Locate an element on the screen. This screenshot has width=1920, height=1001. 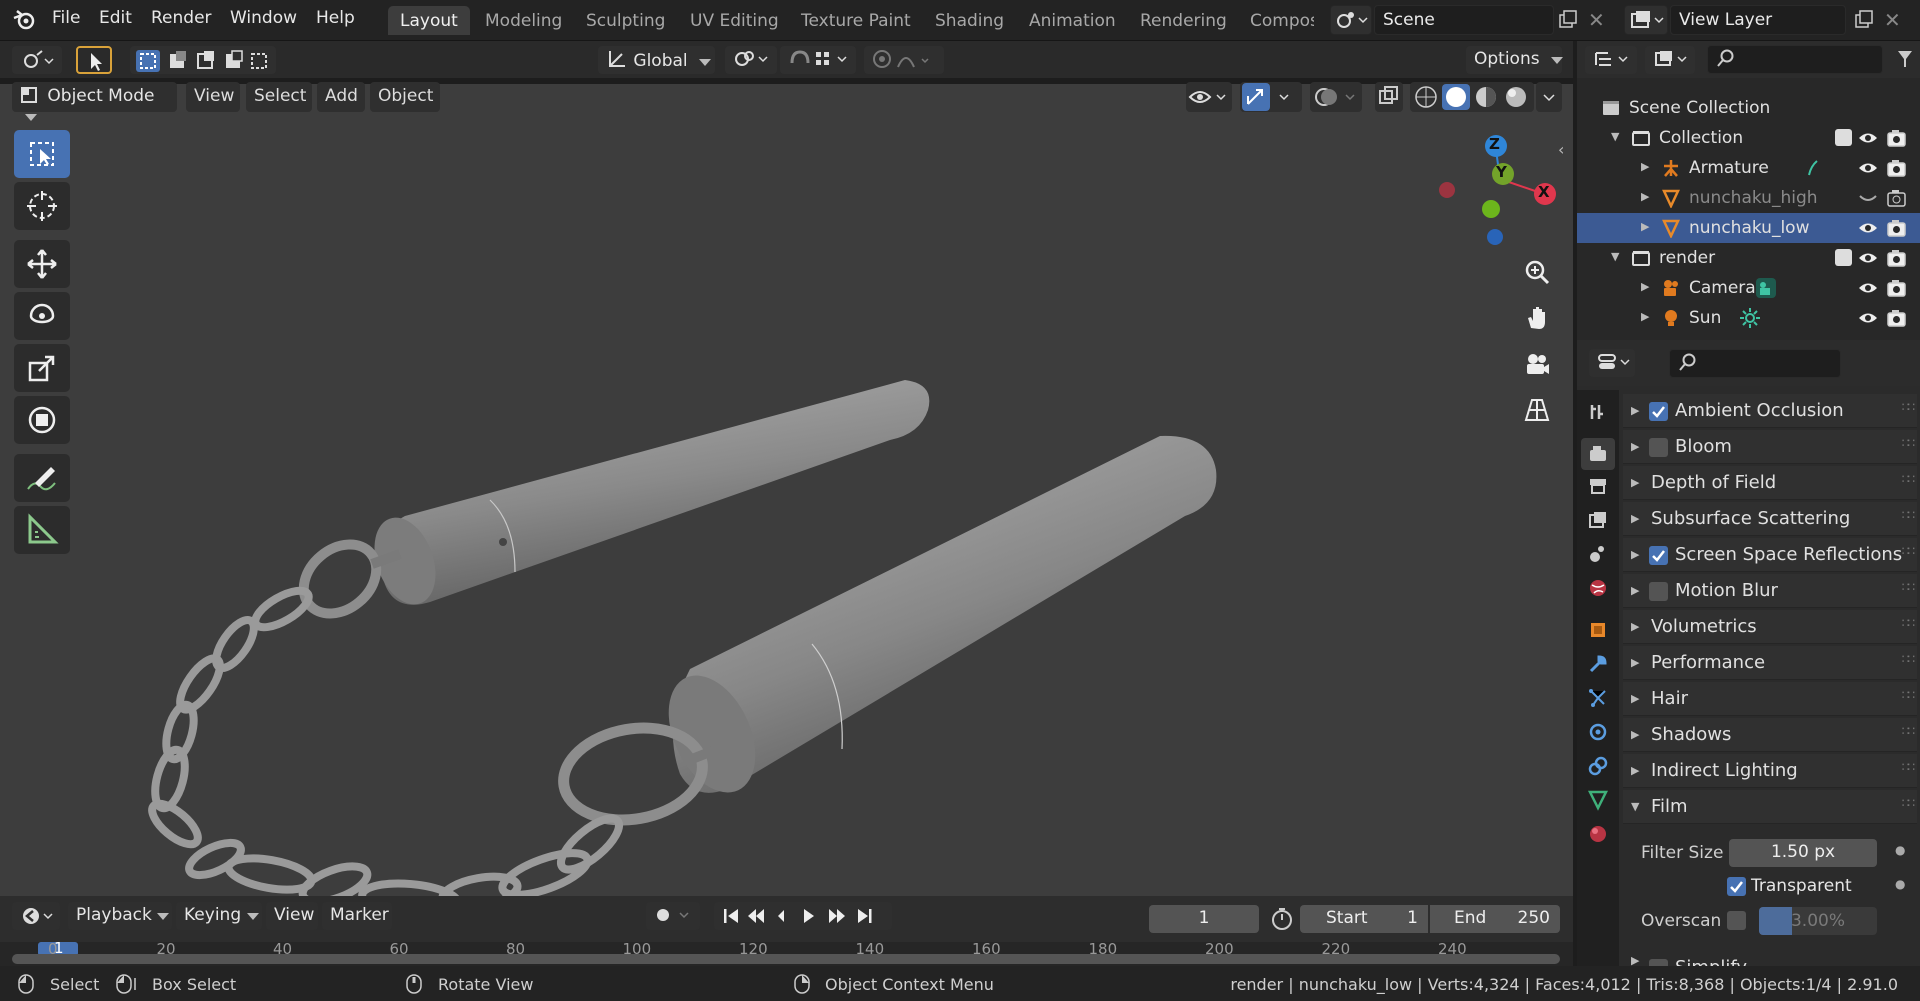
end-frame-field: End 250 is located at coordinates (1495, 919).